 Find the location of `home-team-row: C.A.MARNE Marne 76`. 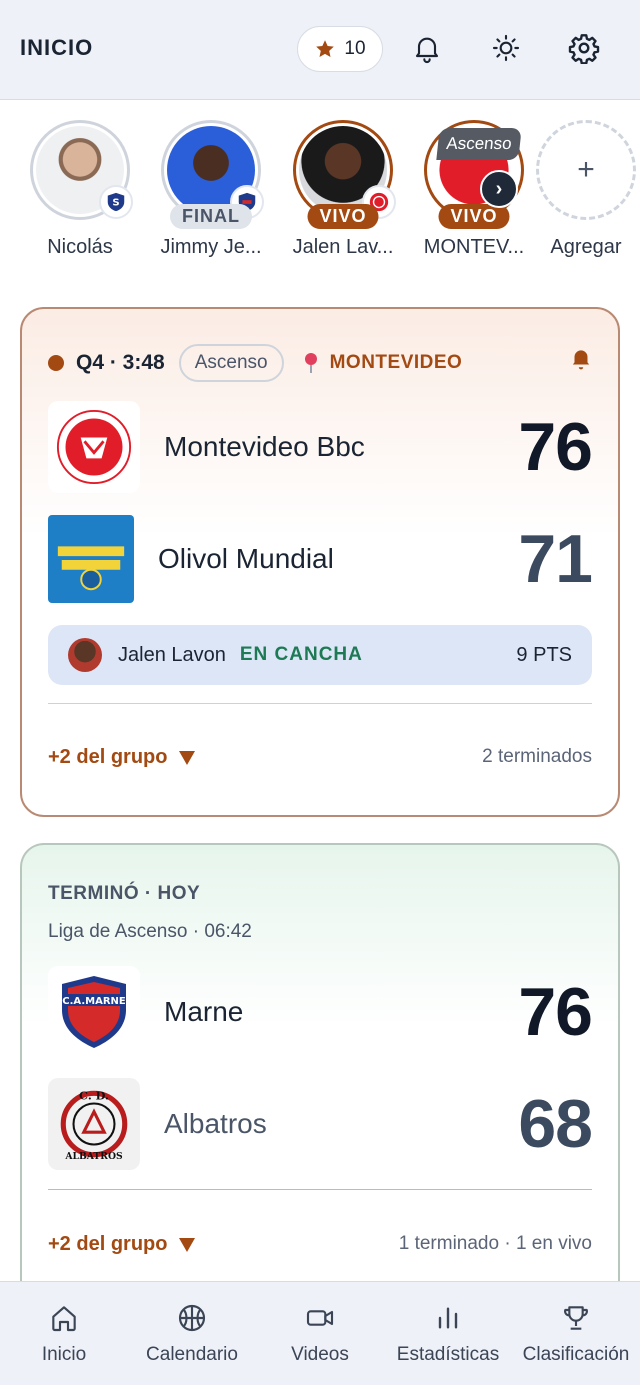

home-team-row: C.A.MARNE Marne 76 is located at coordinates (320, 1012).